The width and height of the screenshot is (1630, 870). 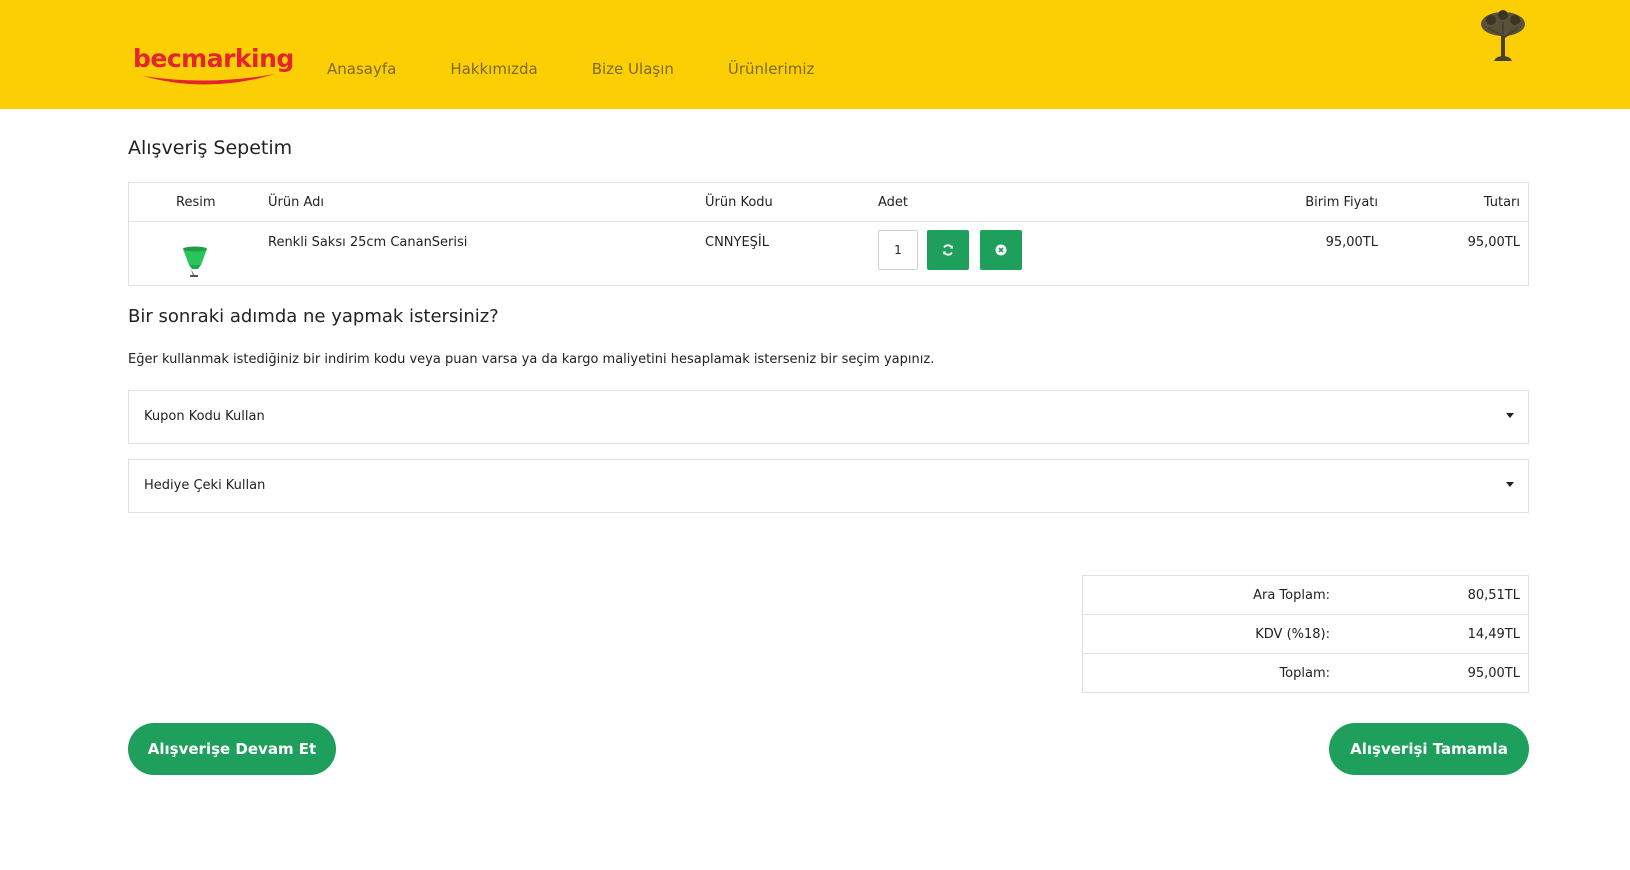 I want to click on vat-value: 14,49TL, so click(x=1493, y=634).